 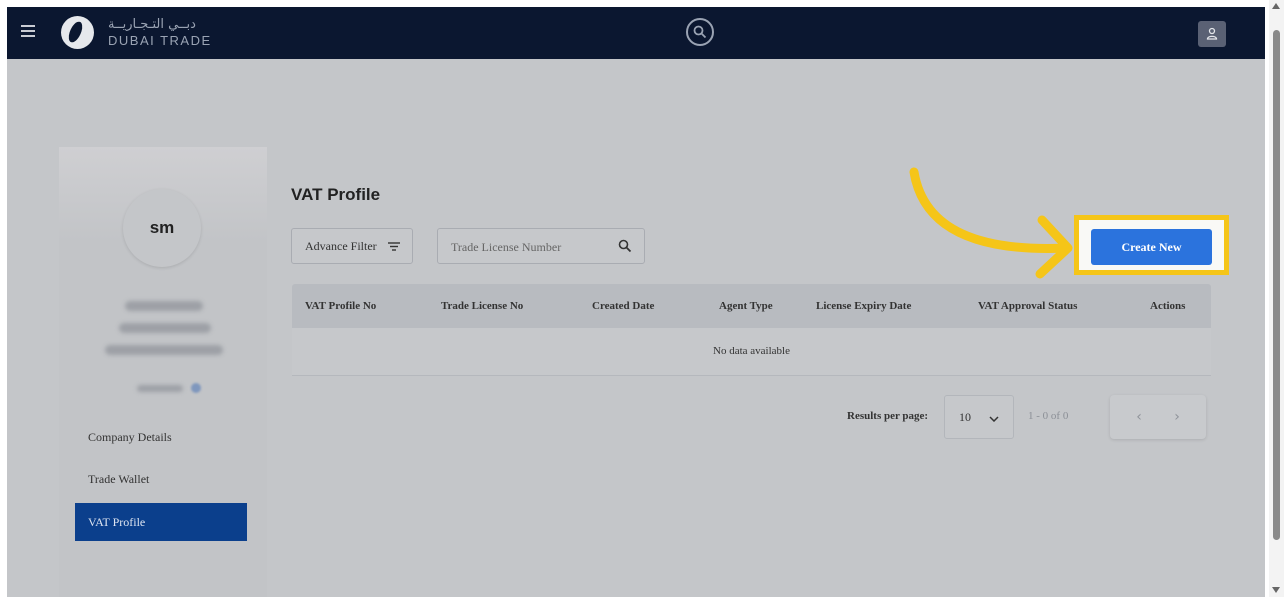 I want to click on user-menu-button, so click(x=1212, y=34).